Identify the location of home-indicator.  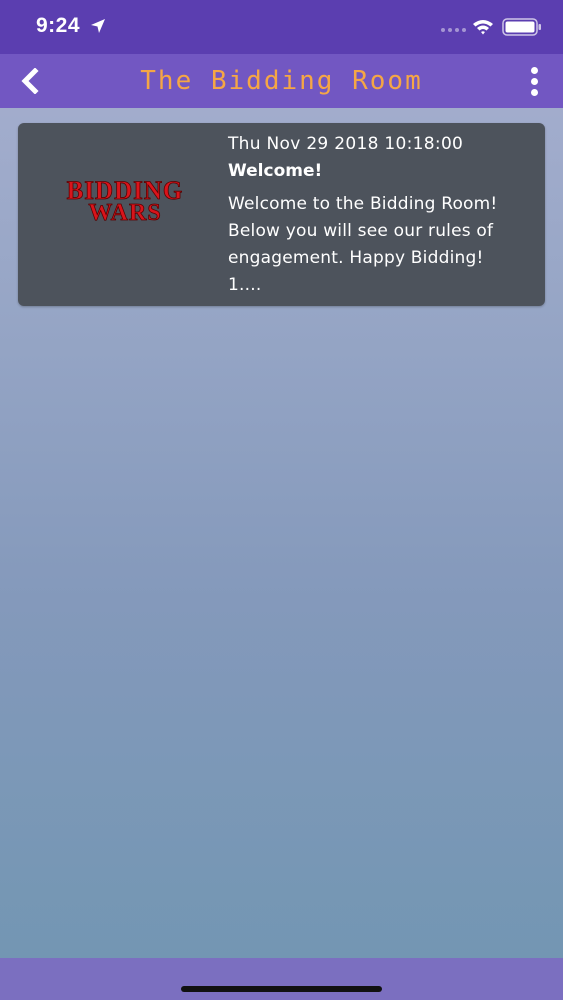
(281, 989).